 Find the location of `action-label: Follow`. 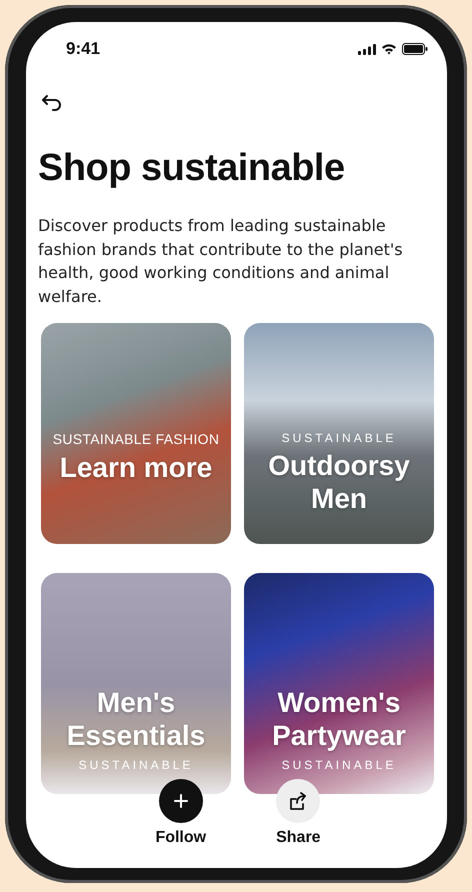

action-label: Follow is located at coordinates (180, 838).